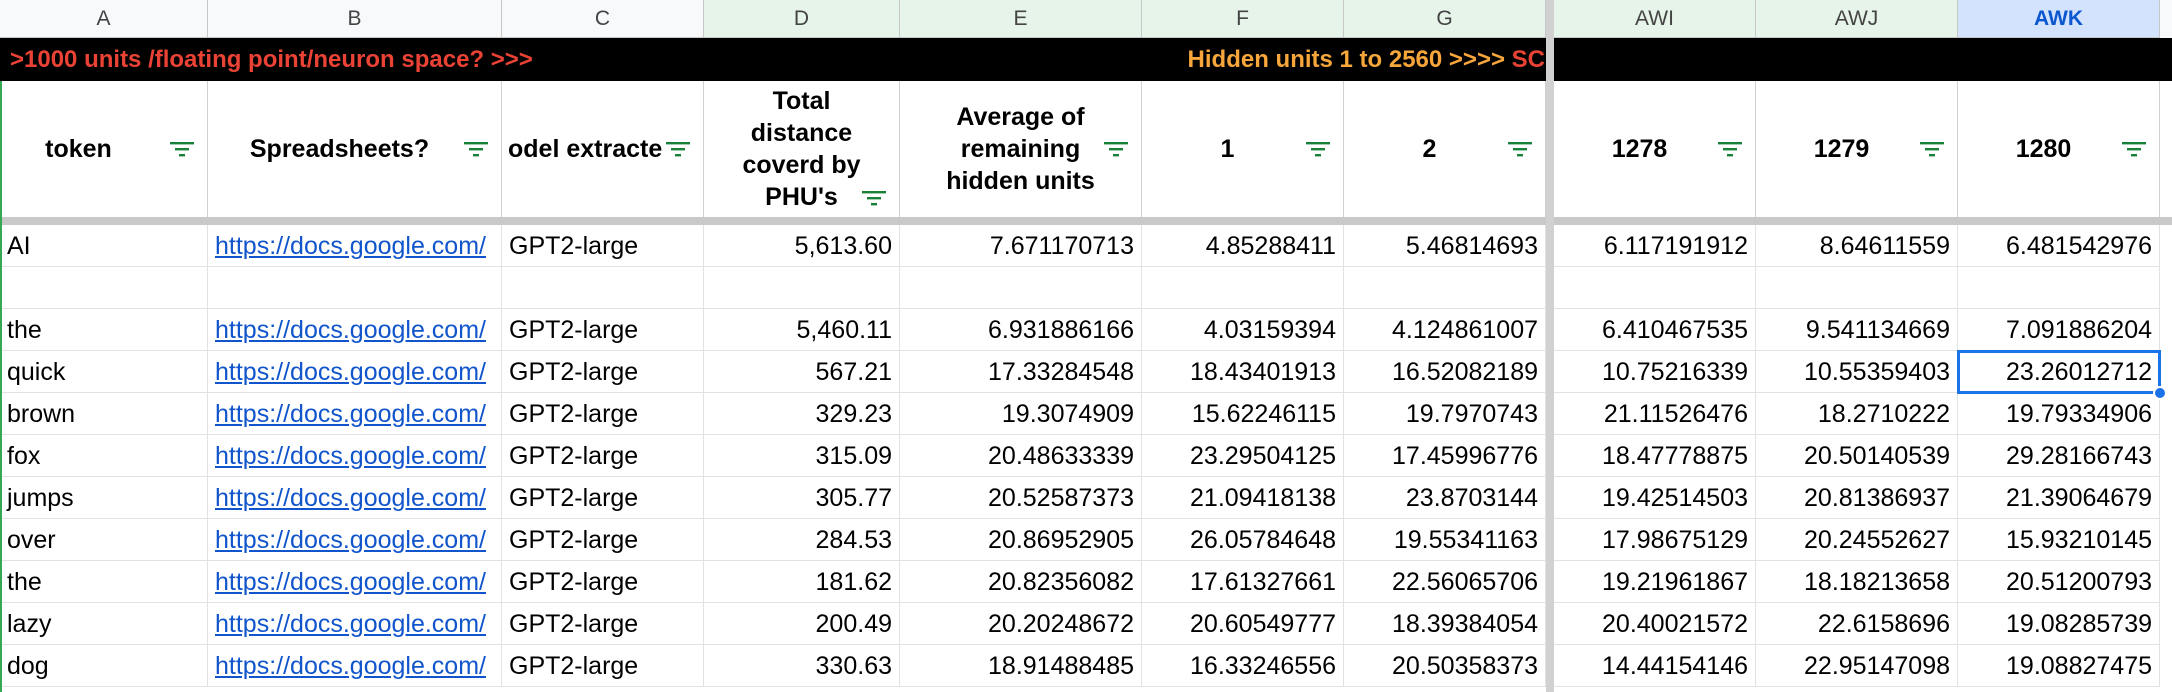 The height and width of the screenshot is (692, 2172). What do you see at coordinates (355, 288) in the screenshot?
I see `cell-link` at bounding box center [355, 288].